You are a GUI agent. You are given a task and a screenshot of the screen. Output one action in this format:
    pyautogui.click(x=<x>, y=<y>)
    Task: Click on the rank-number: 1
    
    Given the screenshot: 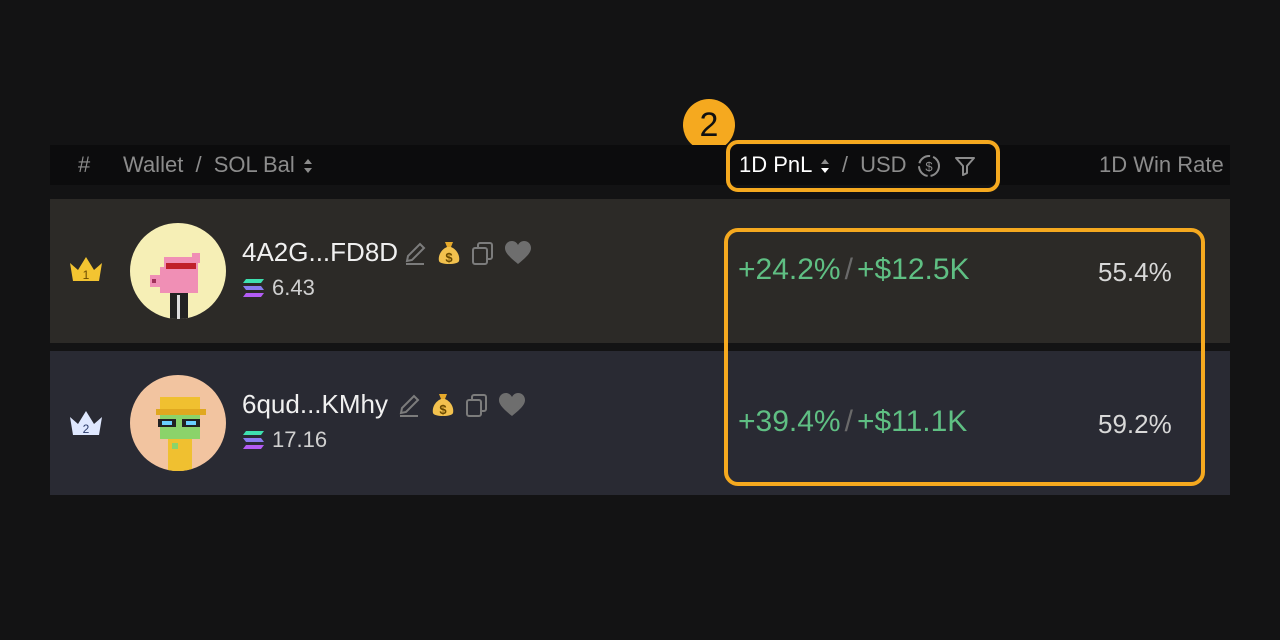 What is the action you would take?
    pyautogui.click(x=86, y=275)
    